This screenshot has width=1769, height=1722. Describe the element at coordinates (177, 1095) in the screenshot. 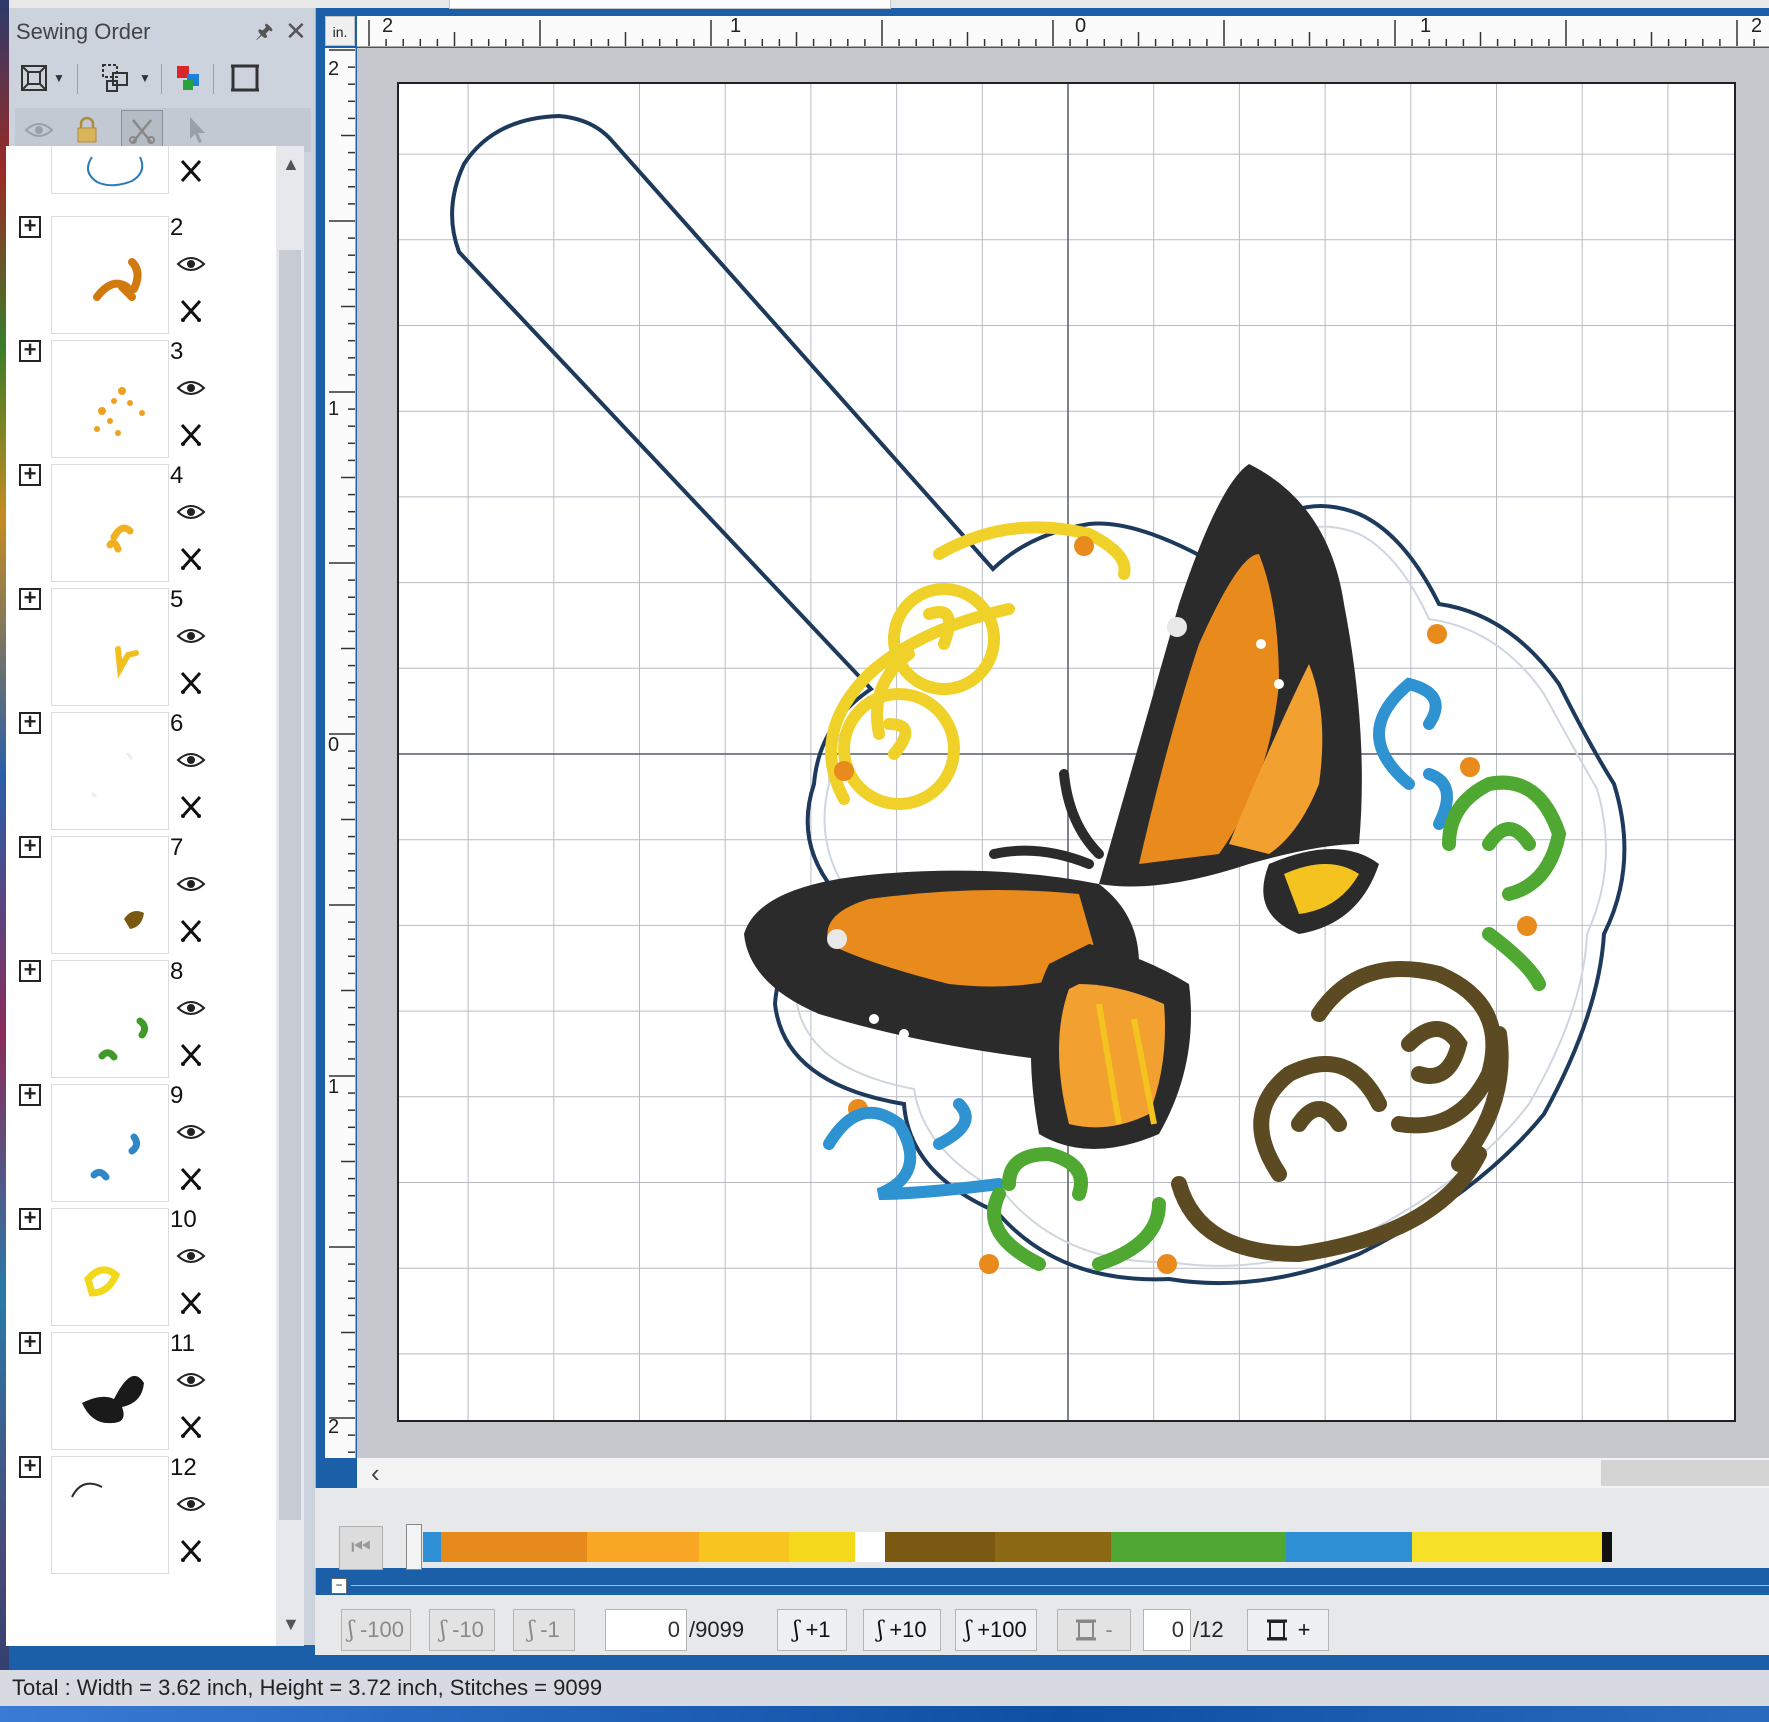

I see `item-number: 9` at that location.